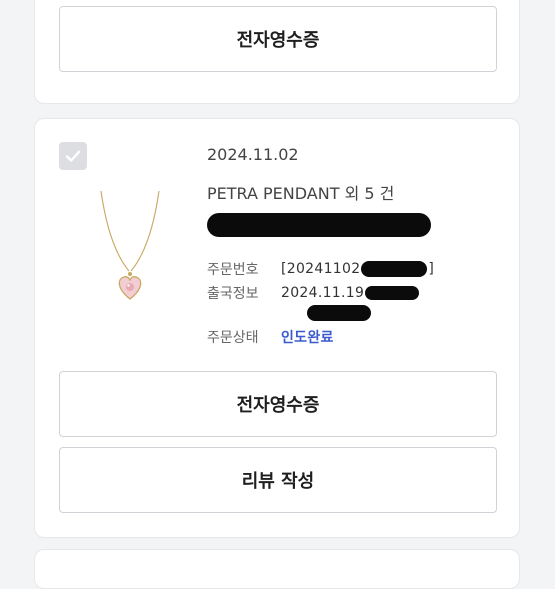  Describe the element at coordinates (307, 338) in the screenshot. I see `status-value: 인도완료` at that location.